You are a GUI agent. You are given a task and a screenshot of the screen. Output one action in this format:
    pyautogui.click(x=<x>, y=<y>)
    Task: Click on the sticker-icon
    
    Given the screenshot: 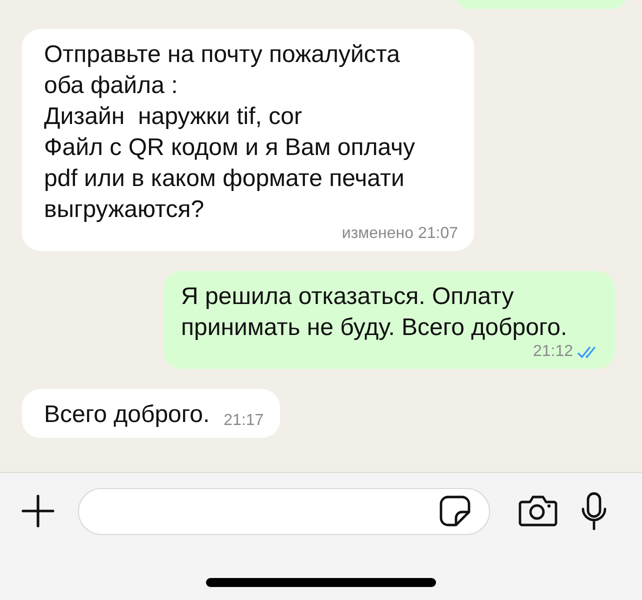 What is the action you would take?
    pyautogui.click(x=455, y=511)
    